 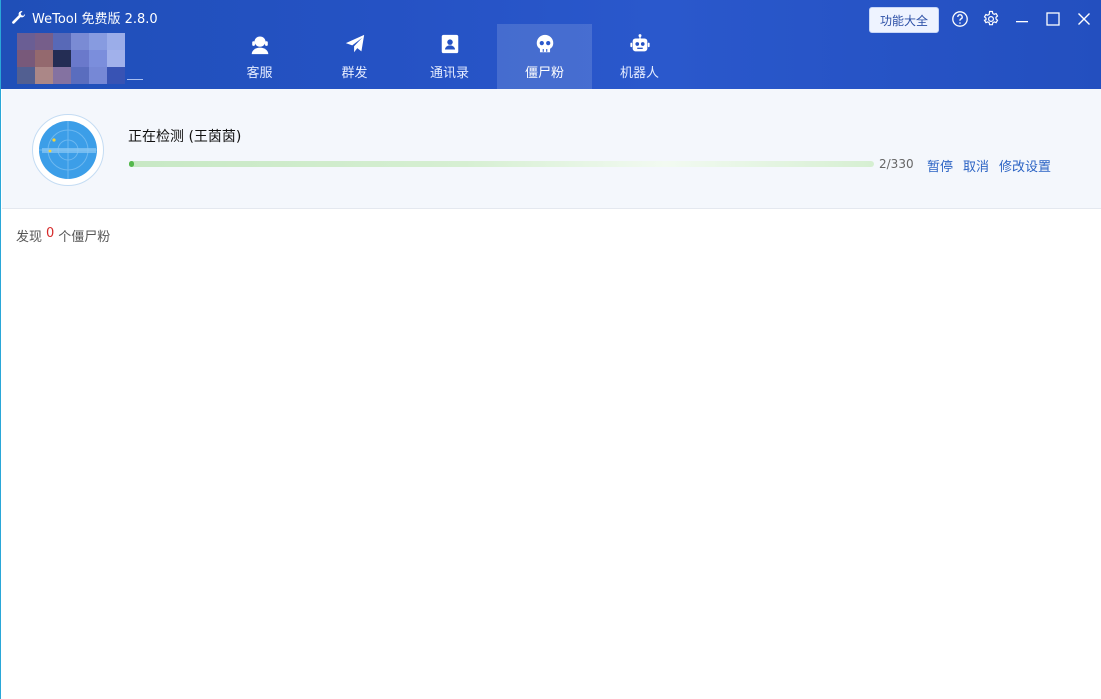 What do you see at coordinates (1022, 22) in the screenshot?
I see `minimize-icon` at bounding box center [1022, 22].